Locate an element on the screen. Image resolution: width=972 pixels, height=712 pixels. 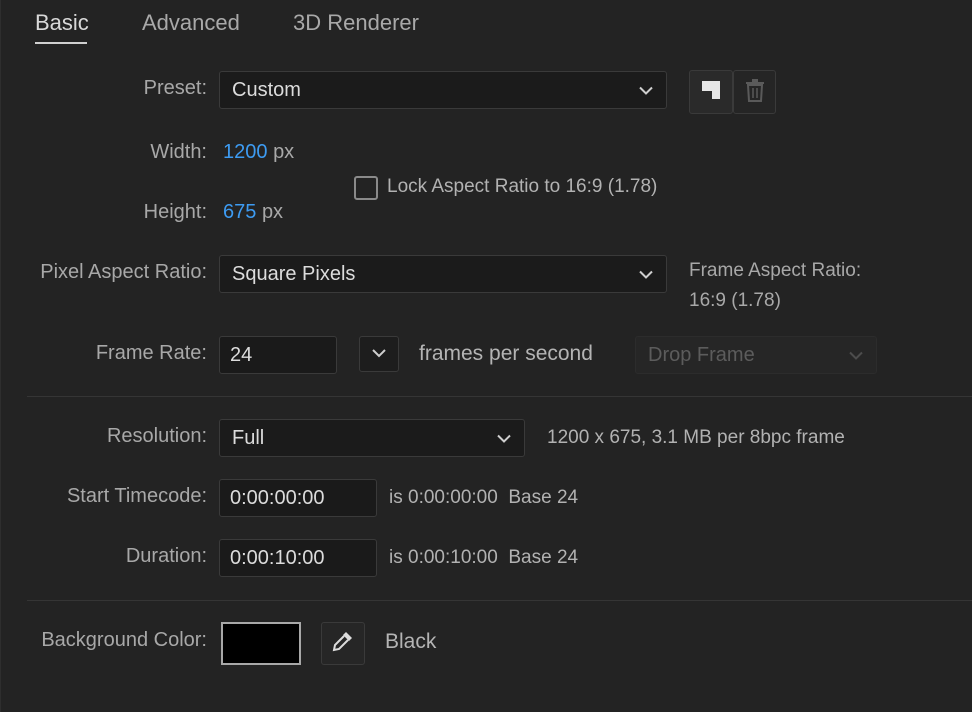
start-timecode-value: 0:00:00:00 is located at coordinates (277, 497).